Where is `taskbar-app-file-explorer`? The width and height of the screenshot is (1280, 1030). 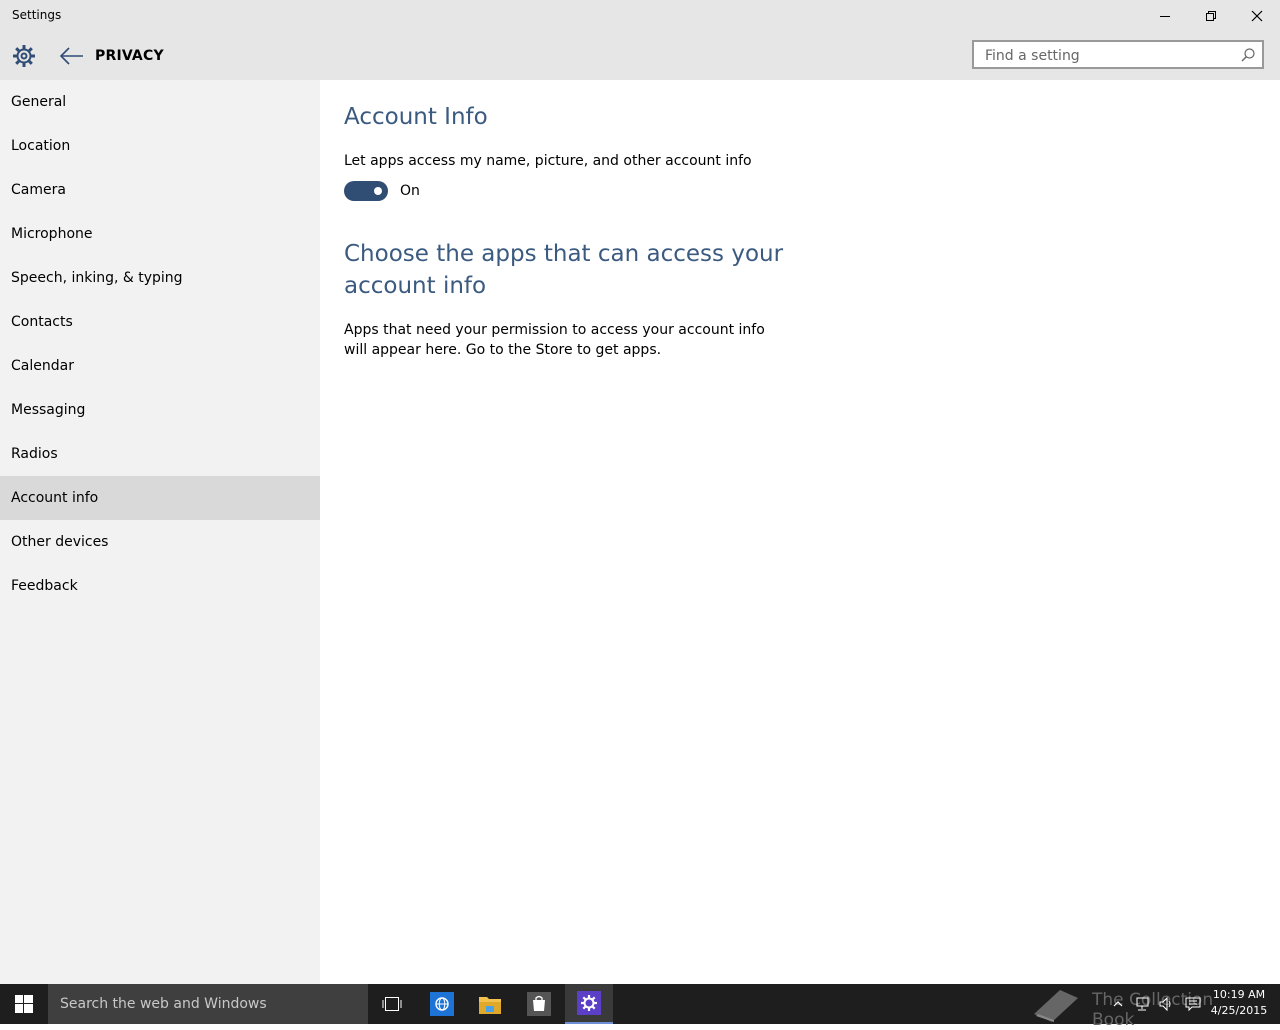 taskbar-app-file-explorer is located at coordinates (490, 1004).